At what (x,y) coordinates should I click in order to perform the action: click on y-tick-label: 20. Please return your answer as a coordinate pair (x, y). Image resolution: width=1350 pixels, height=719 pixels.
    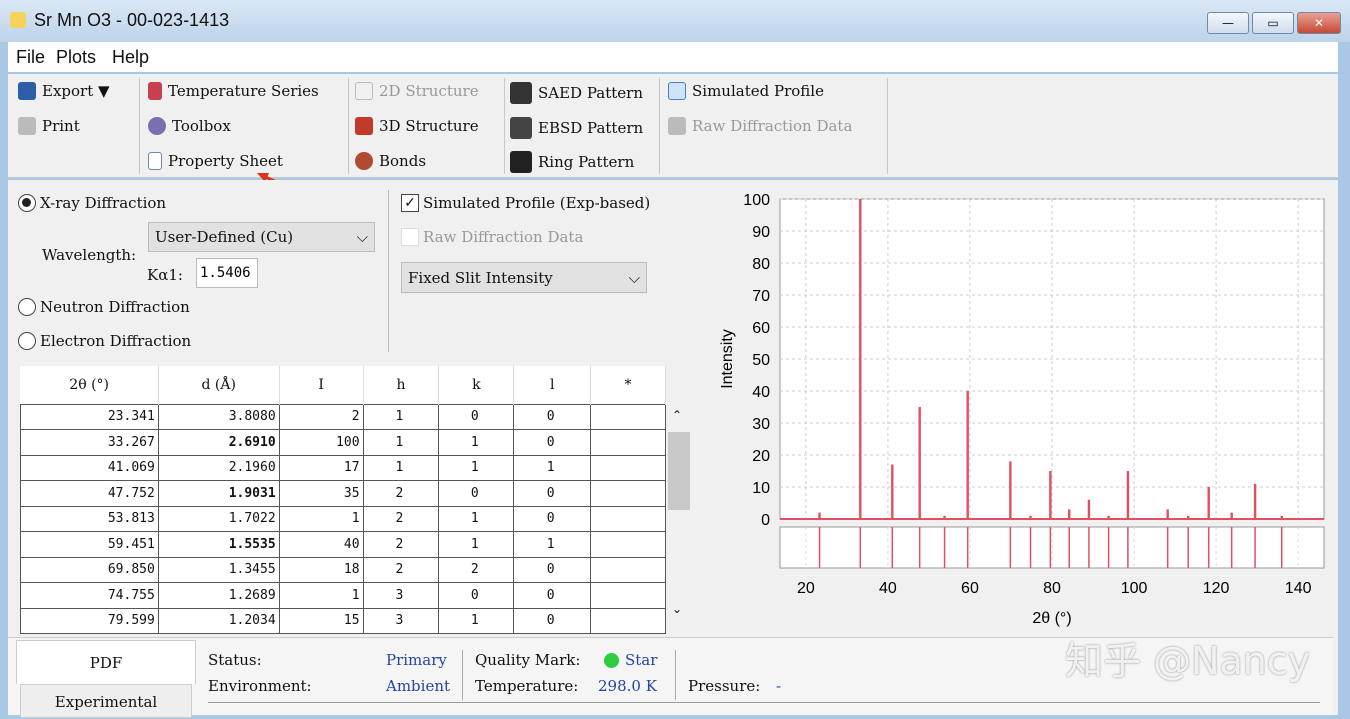
    Looking at the image, I should click on (761, 456).